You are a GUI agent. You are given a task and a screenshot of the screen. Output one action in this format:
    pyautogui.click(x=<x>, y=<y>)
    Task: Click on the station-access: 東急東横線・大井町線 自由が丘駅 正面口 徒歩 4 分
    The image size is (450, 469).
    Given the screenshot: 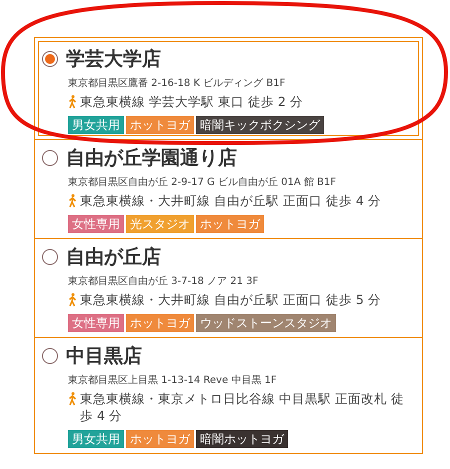 What is the action you would take?
    pyautogui.click(x=230, y=200)
    